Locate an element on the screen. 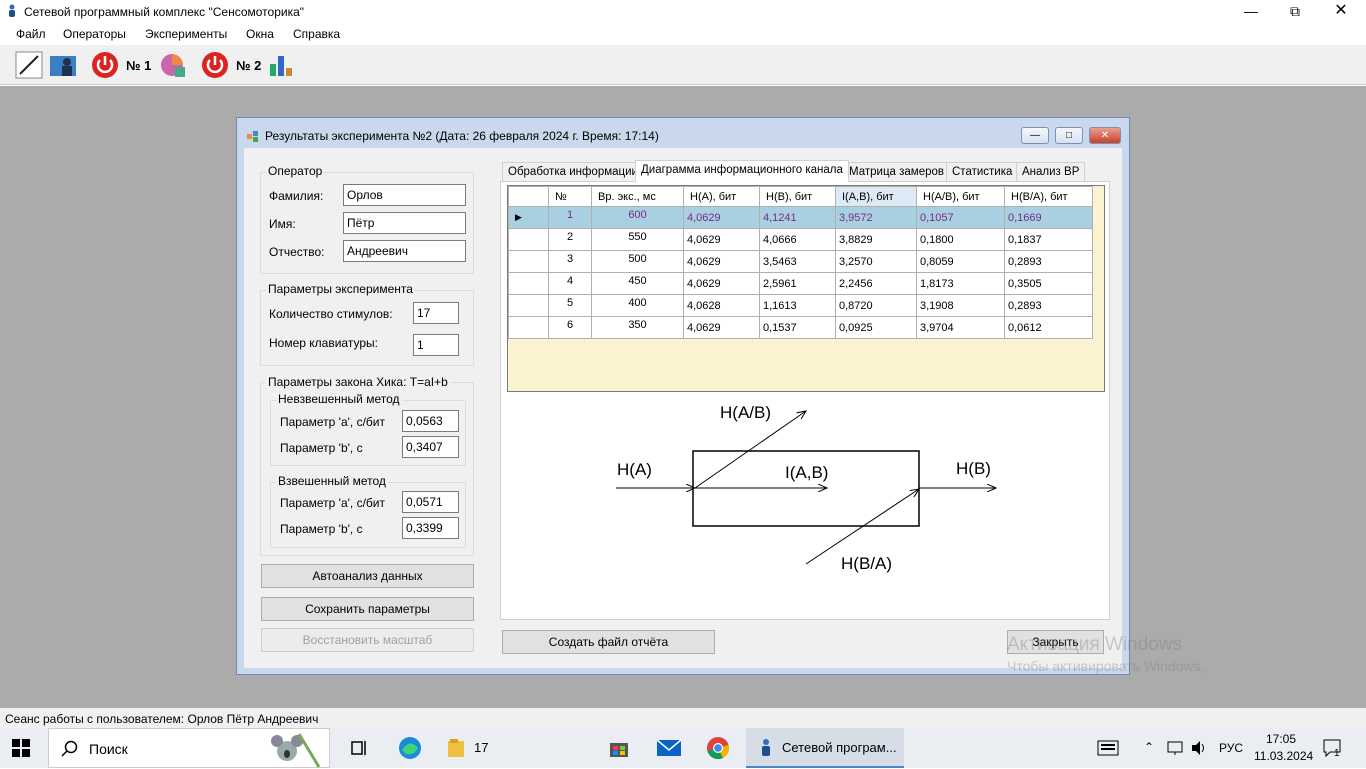  table-row: 2 550 4,0629 4,0666 3,8829 0,1800 0,1837 is located at coordinates (800, 239).